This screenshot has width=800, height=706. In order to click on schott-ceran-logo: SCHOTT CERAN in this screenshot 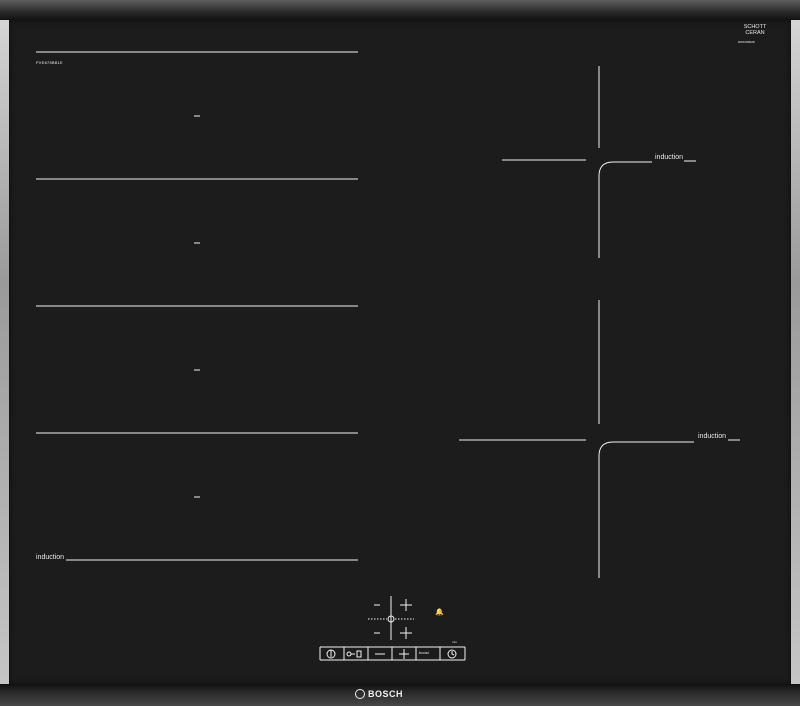, I will do `click(755, 30)`.